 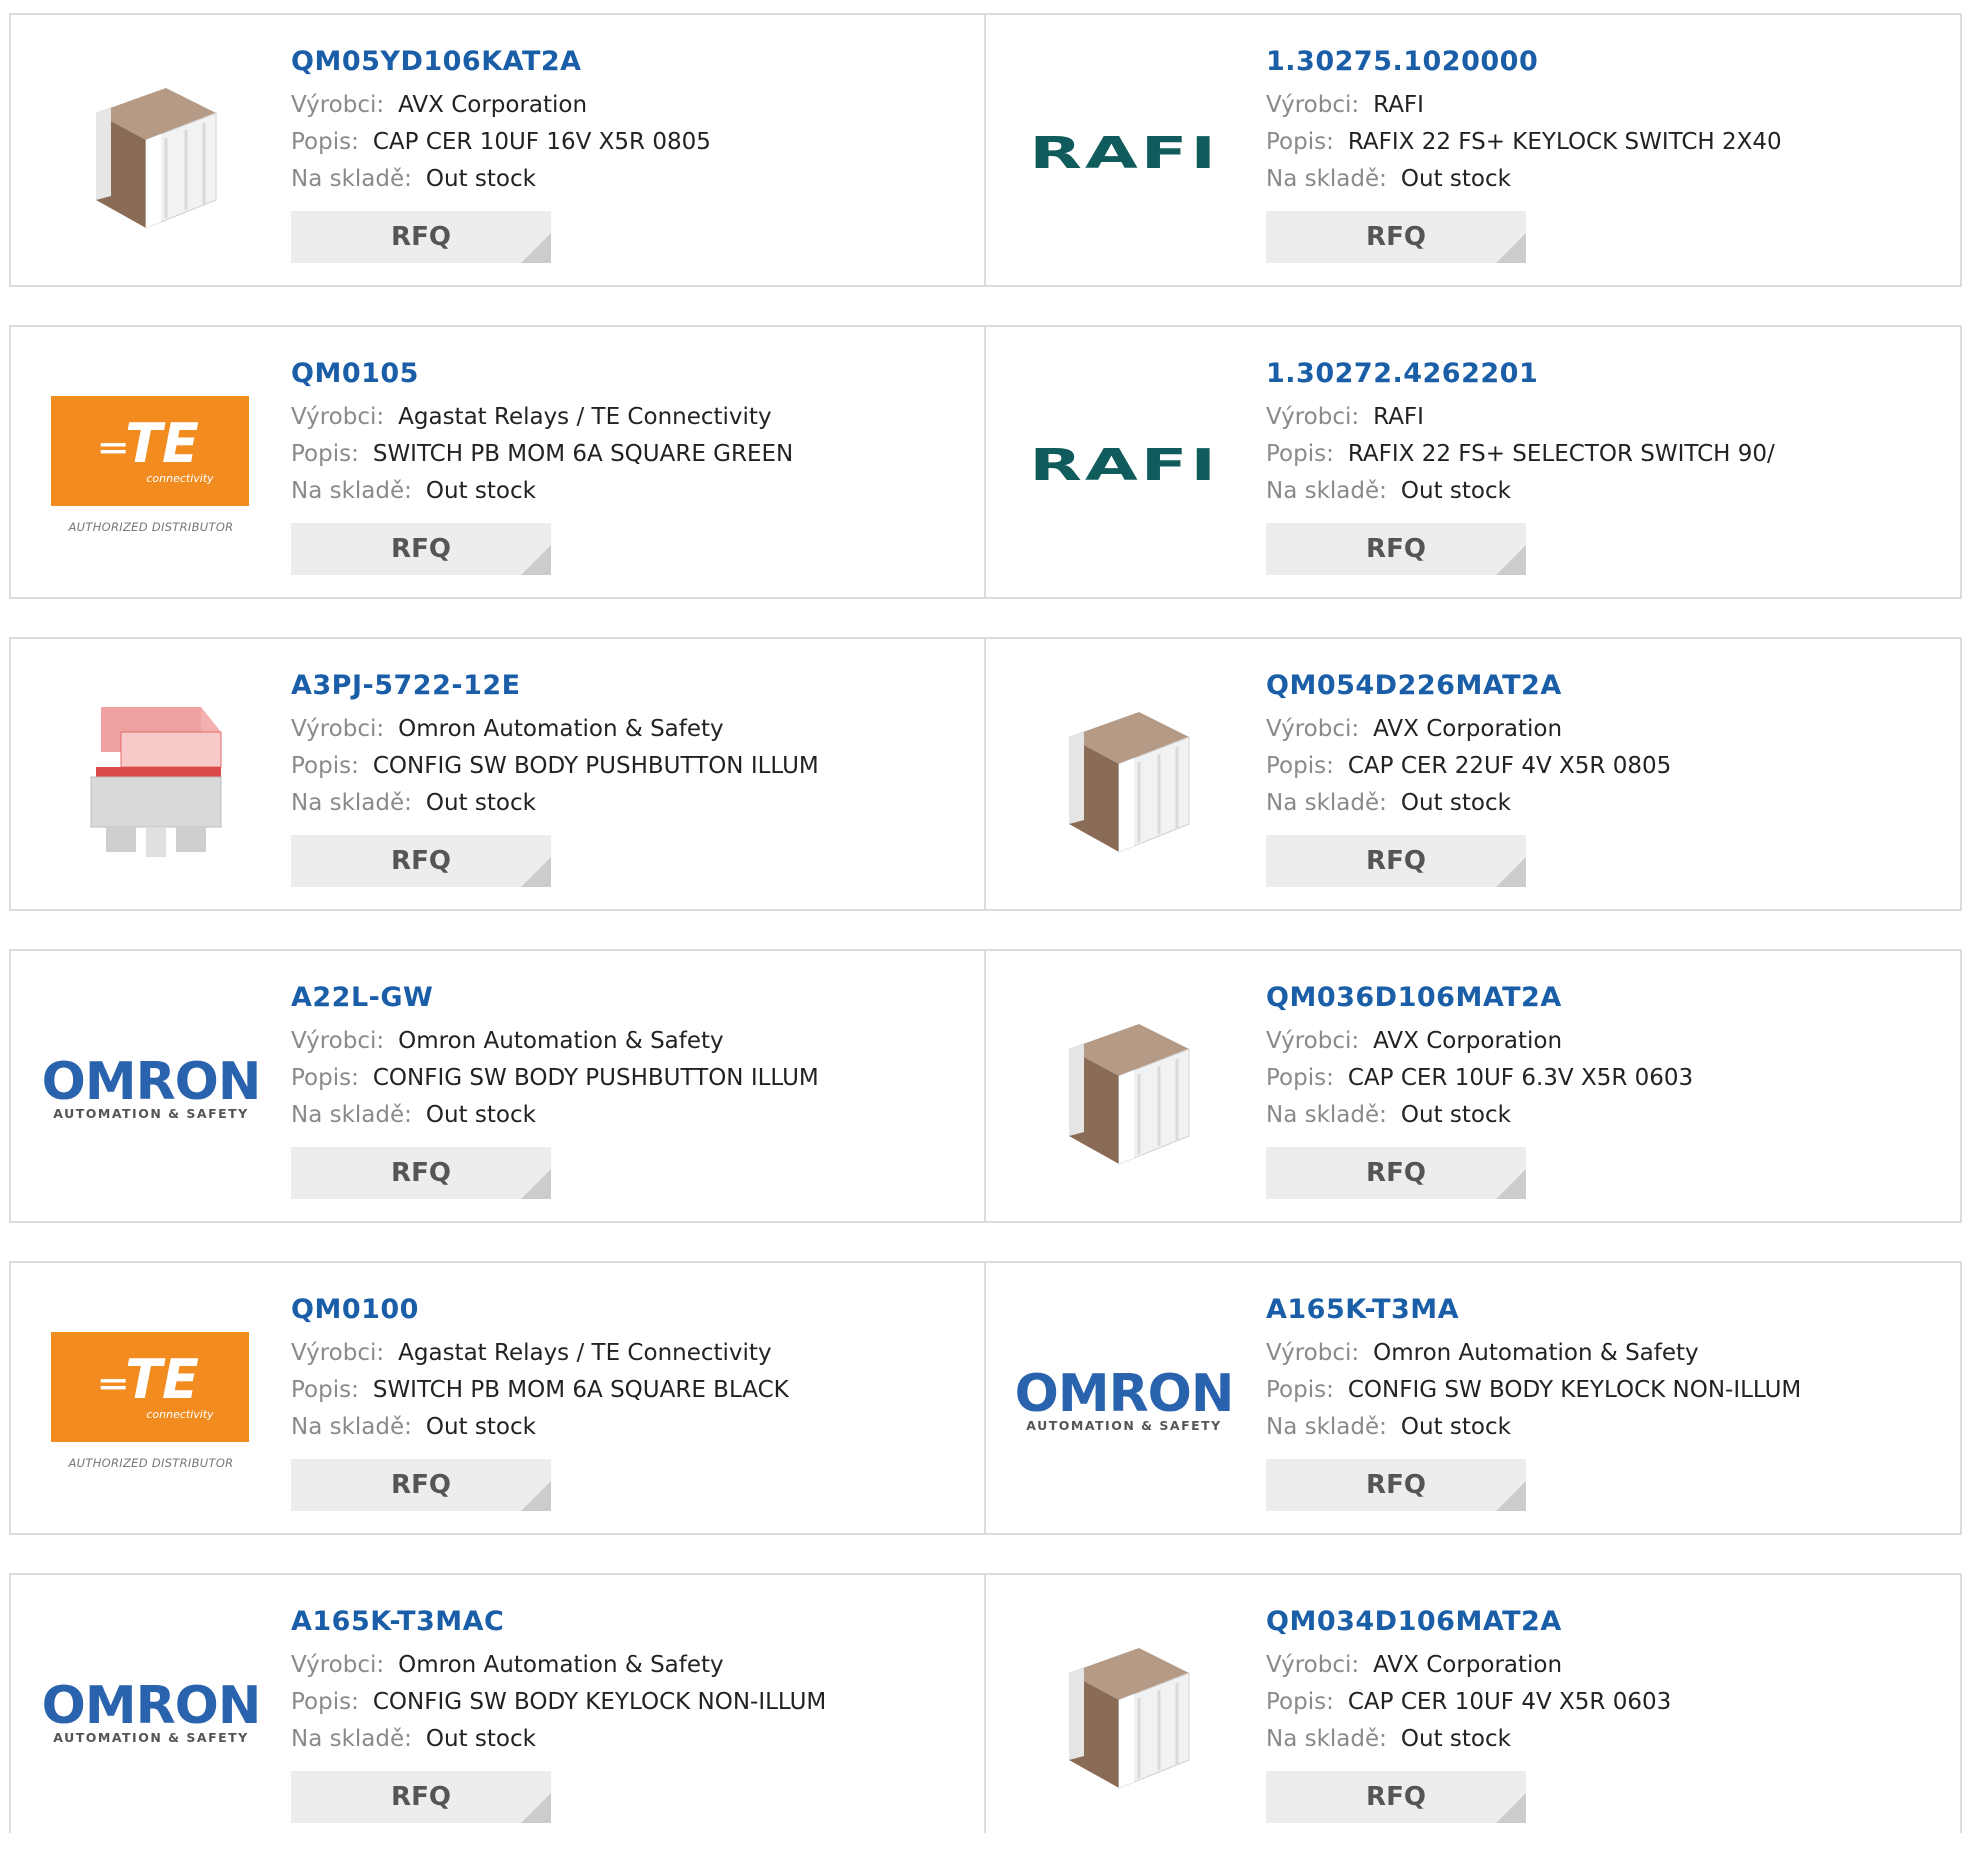 What do you see at coordinates (555, 998) in the screenshot?
I see `part-number-link: A22L-GW` at bounding box center [555, 998].